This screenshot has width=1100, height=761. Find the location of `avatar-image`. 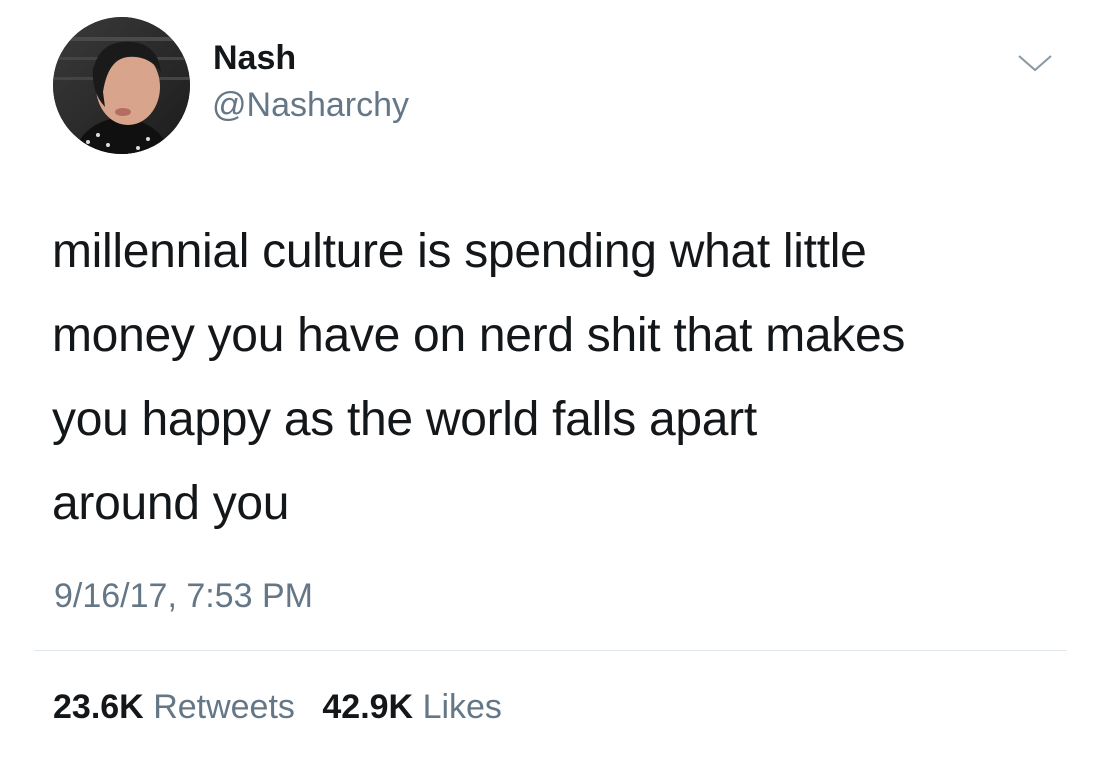

avatar-image is located at coordinates (121, 85).